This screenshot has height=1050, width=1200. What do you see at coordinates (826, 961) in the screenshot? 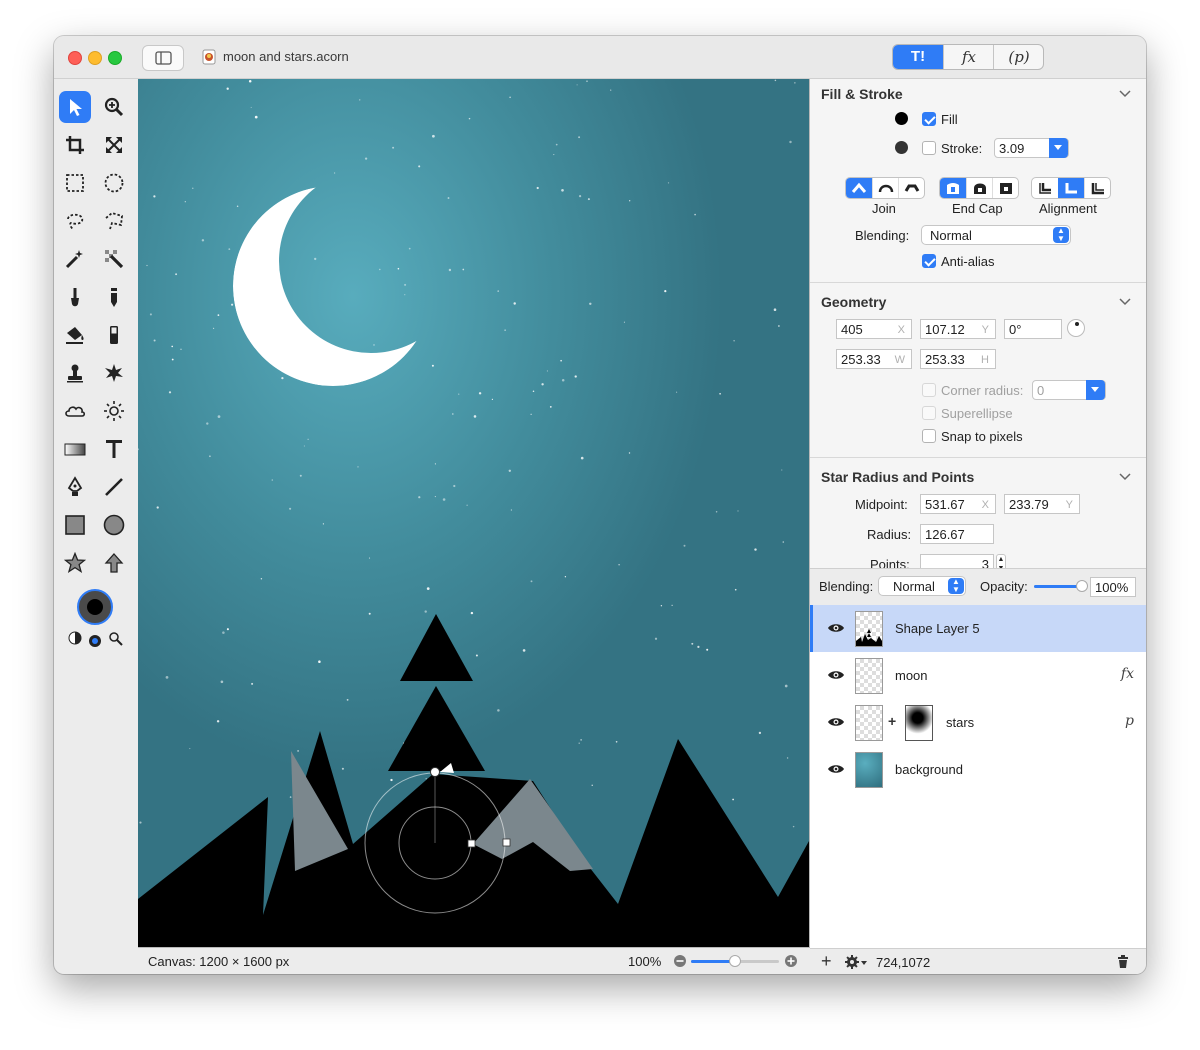
I see `add-layer-button: +` at bounding box center [826, 961].